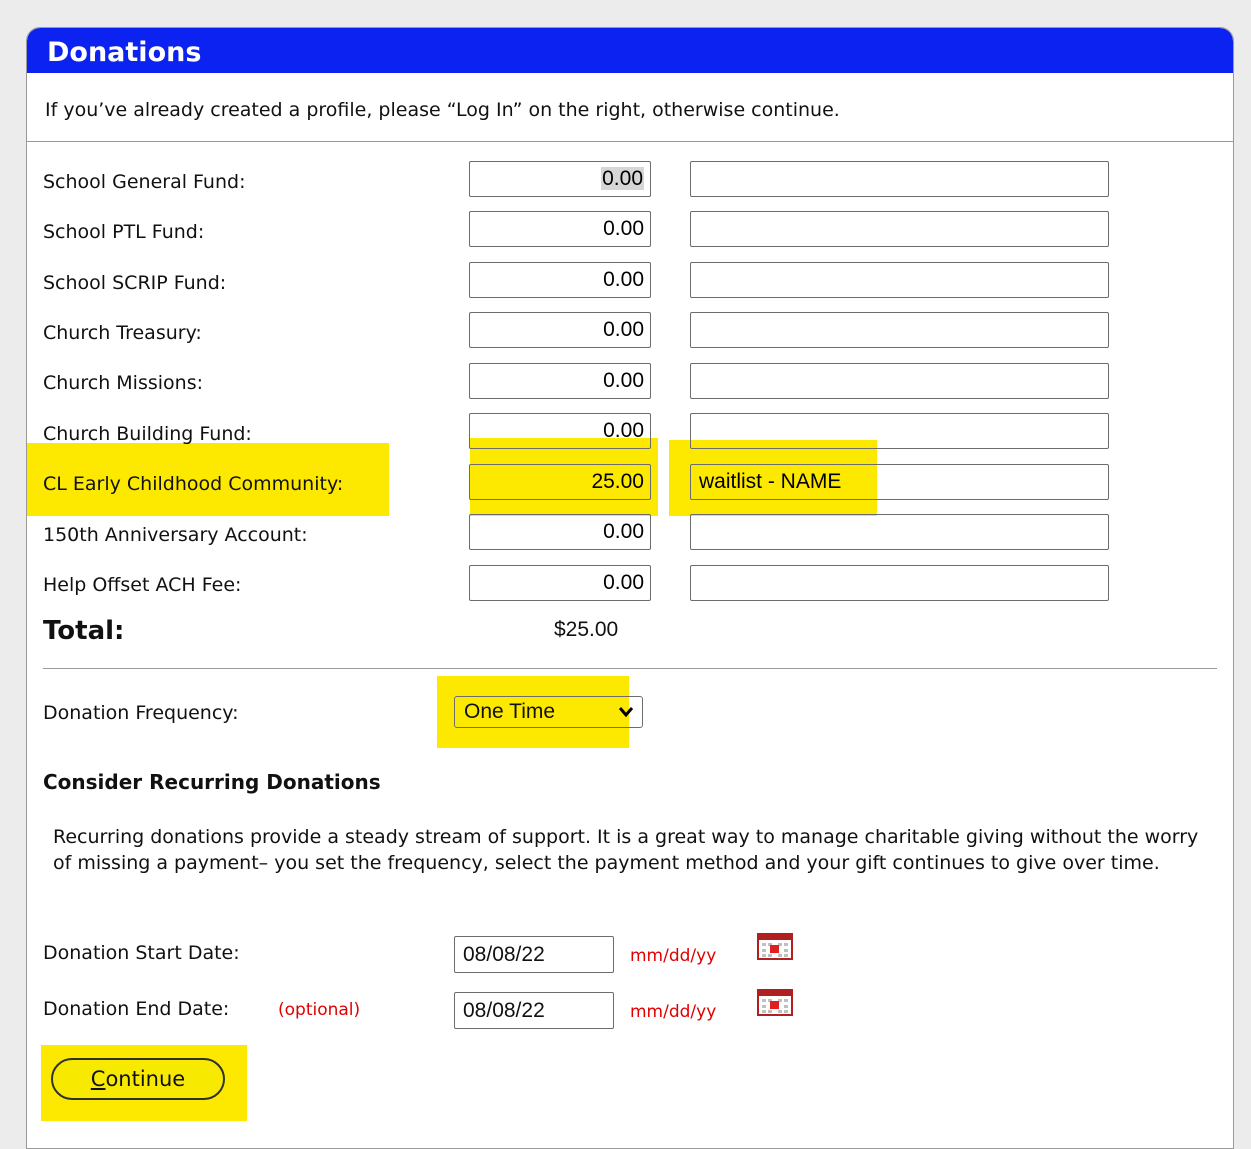  What do you see at coordinates (510, 711) in the screenshot?
I see `frequency-selected-value: One Time` at bounding box center [510, 711].